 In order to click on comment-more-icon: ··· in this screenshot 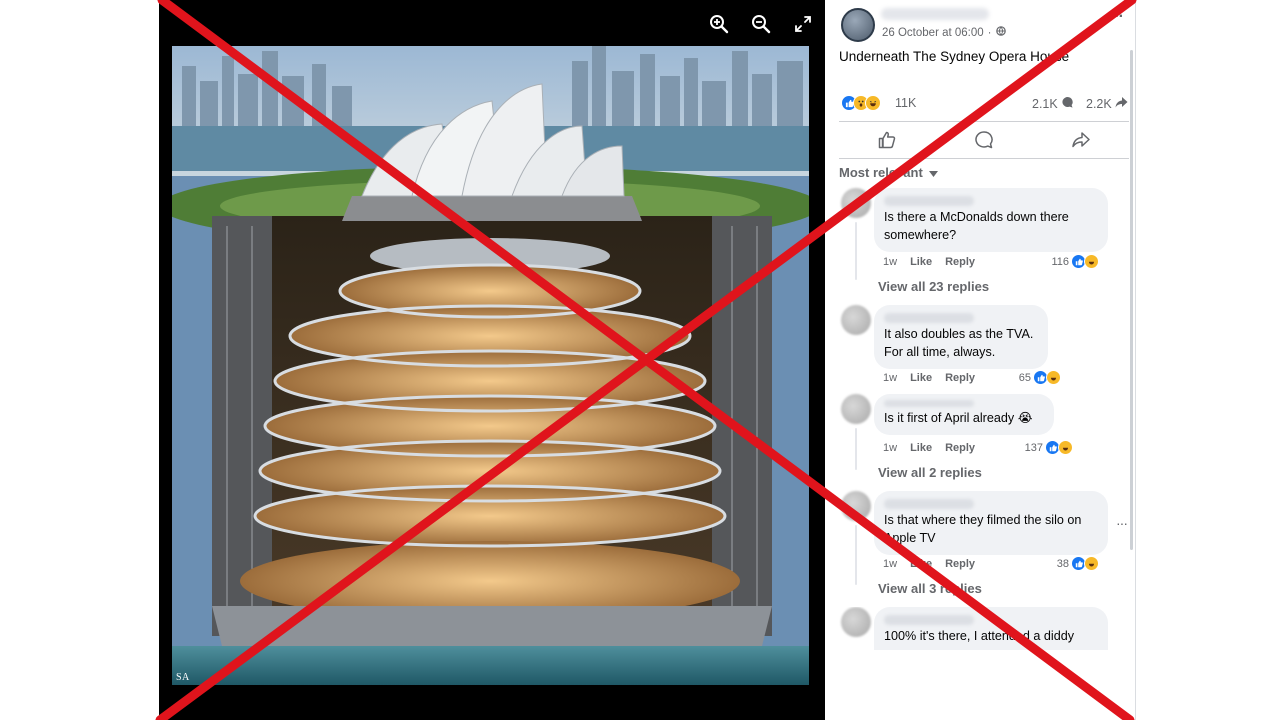, I will do `click(1122, 523)`.